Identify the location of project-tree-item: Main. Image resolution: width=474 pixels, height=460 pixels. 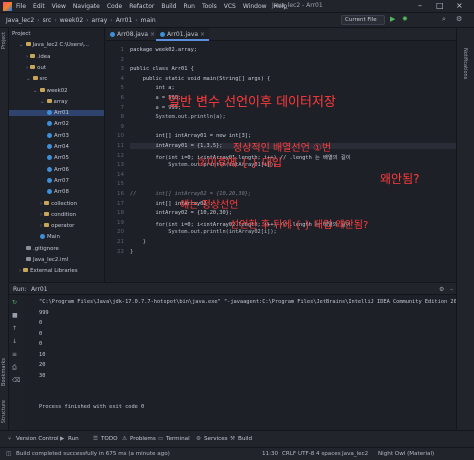
(56, 237).